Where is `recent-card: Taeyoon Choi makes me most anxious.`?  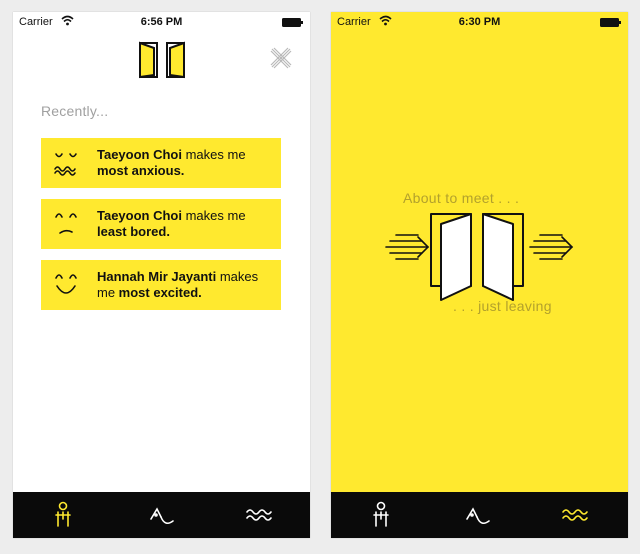
recent-card: Taeyoon Choi makes me most anxious. is located at coordinates (161, 163).